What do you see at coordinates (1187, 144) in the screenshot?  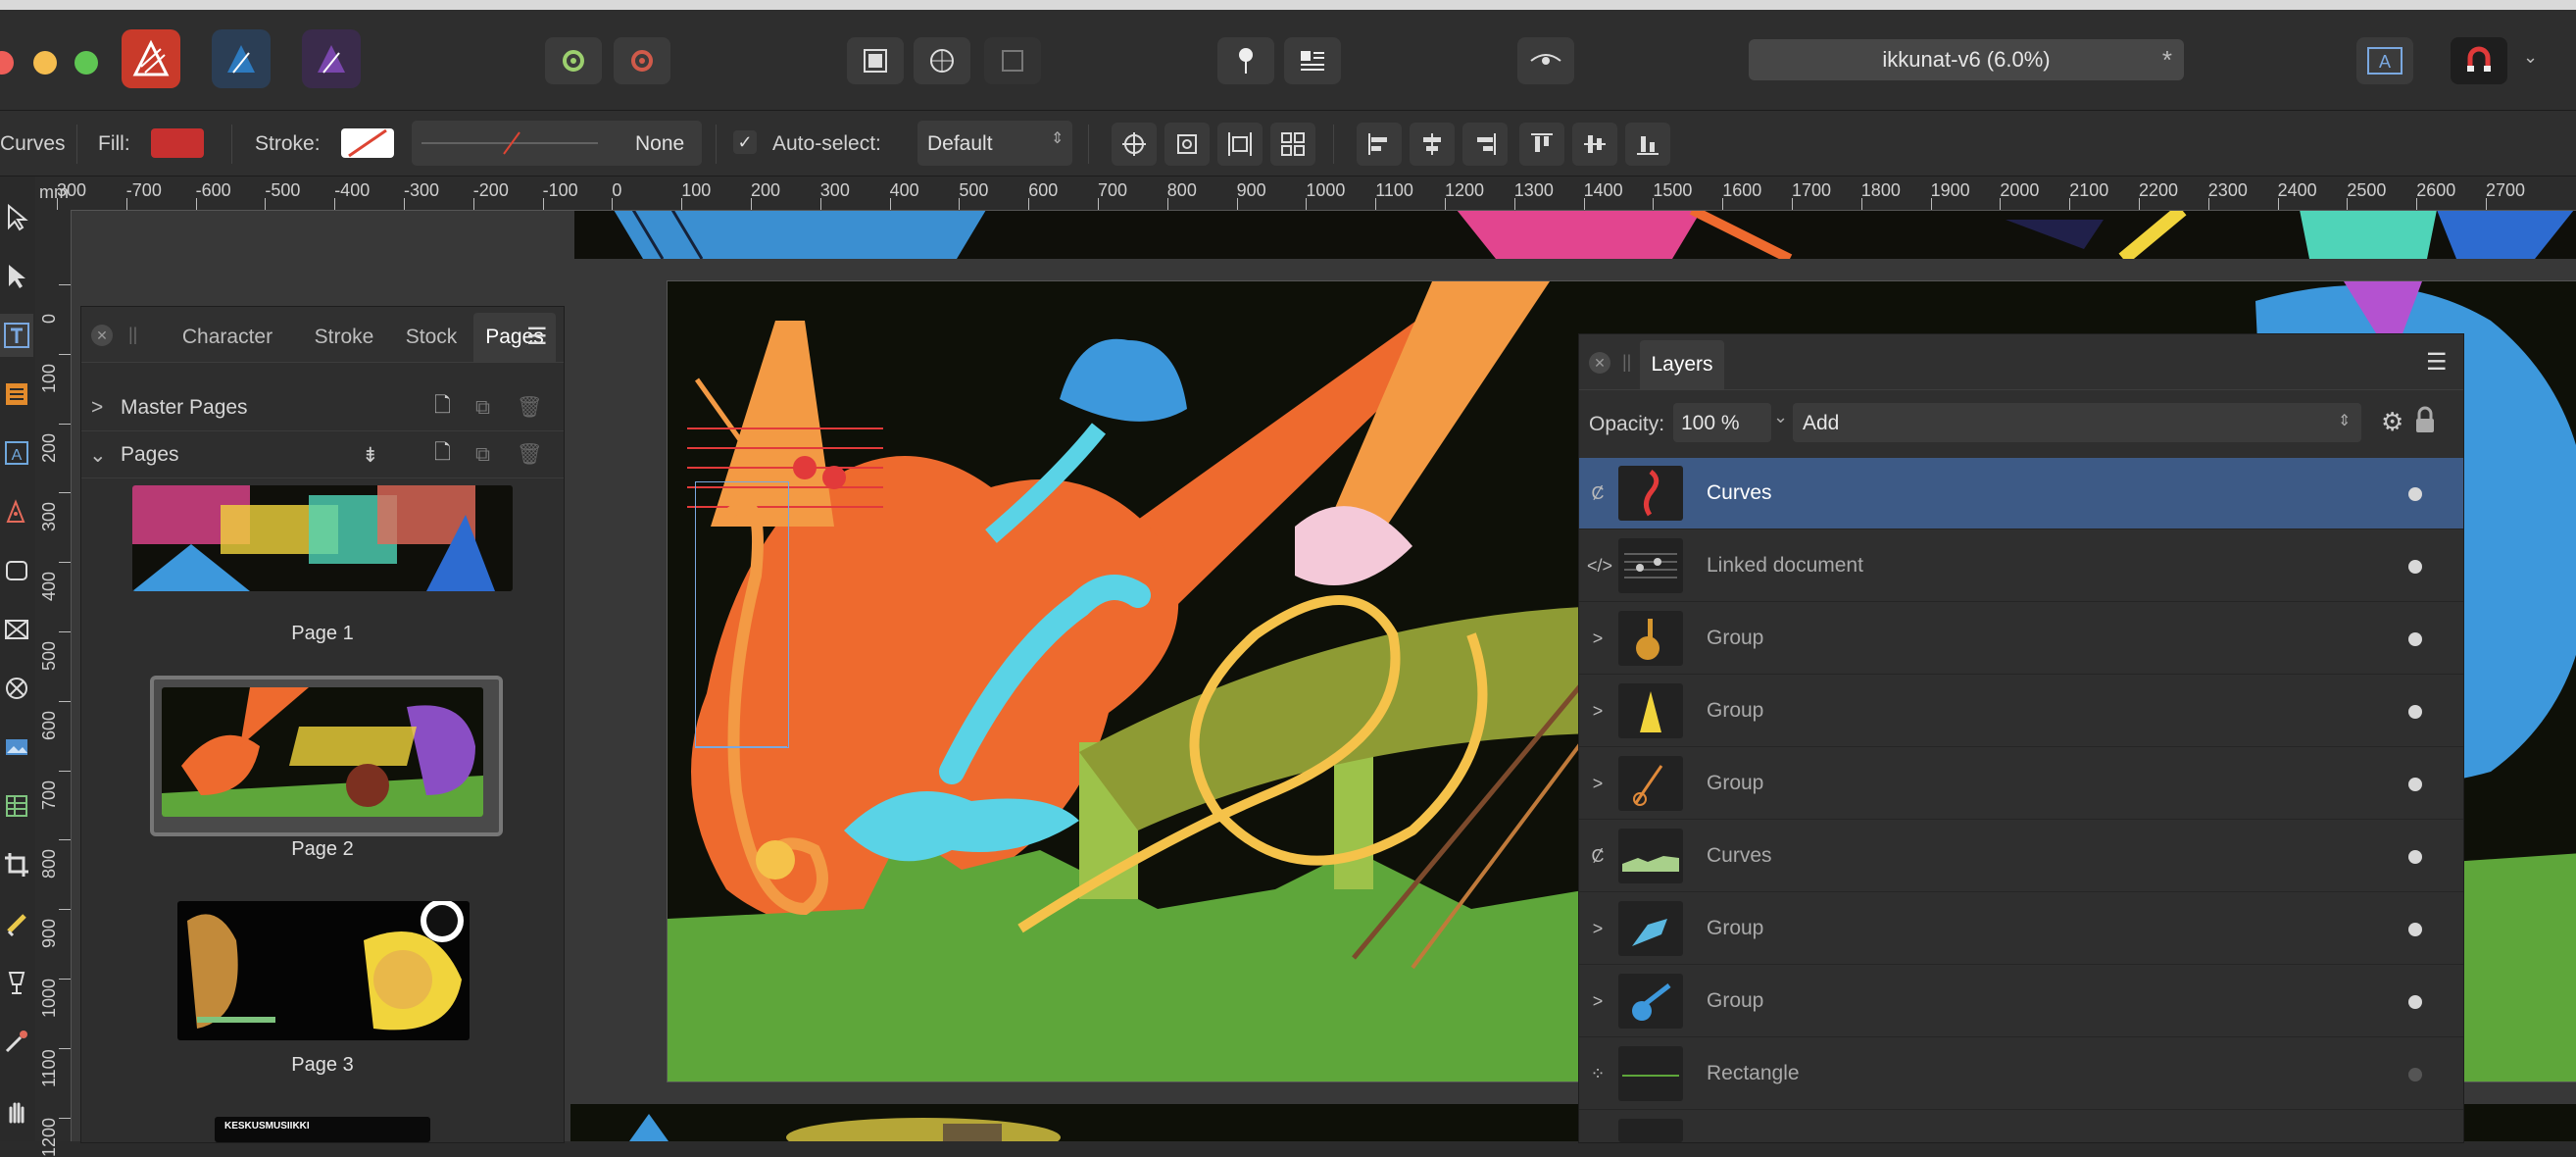 I see `show-bounding-box-icon` at bounding box center [1187, 144].